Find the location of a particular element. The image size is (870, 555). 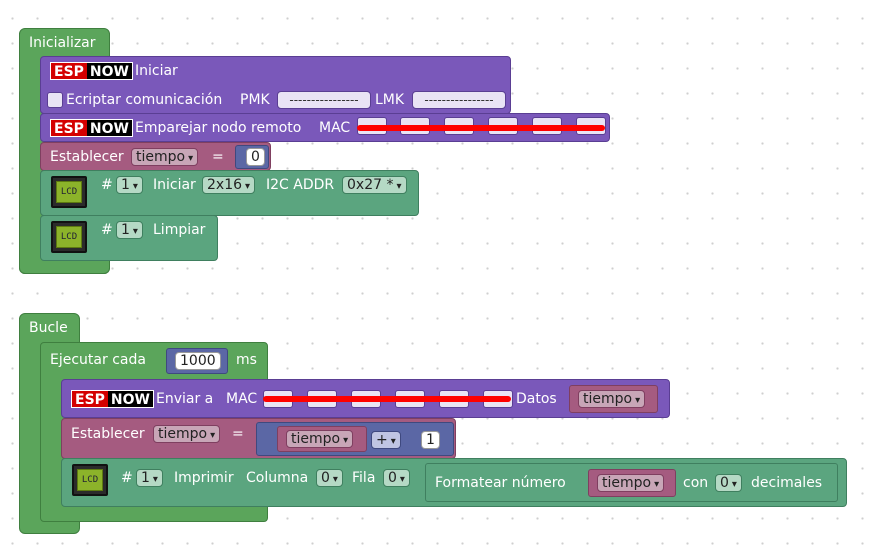

set-variable-block: Establecer tiempo ▾ = 0 is located at coordinates (155, 156).